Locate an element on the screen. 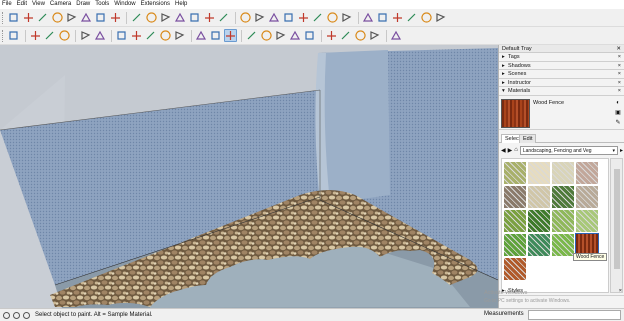 This screenshot has width=624, height=321. menu-tools: Tools is located at coordinates (102, 4).